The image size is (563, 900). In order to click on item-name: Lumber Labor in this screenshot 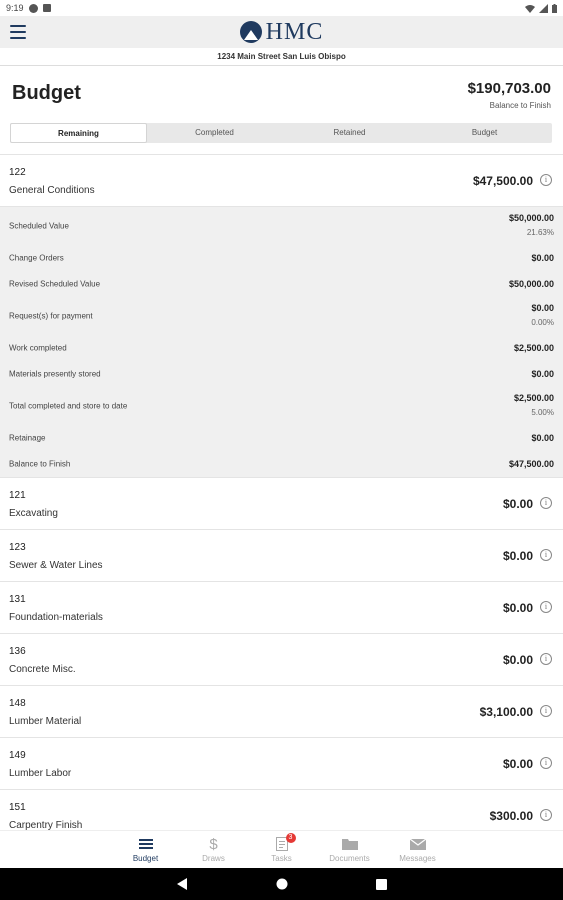, I will do `click(40, 773)`.